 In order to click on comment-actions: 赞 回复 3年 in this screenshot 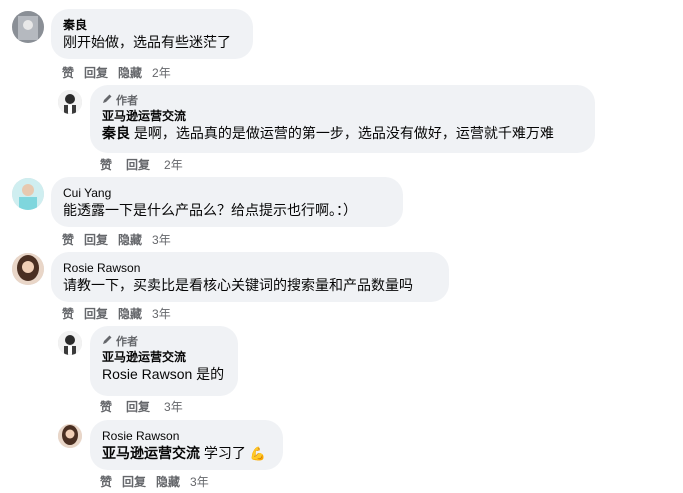, I will do `click(141, 406)`.